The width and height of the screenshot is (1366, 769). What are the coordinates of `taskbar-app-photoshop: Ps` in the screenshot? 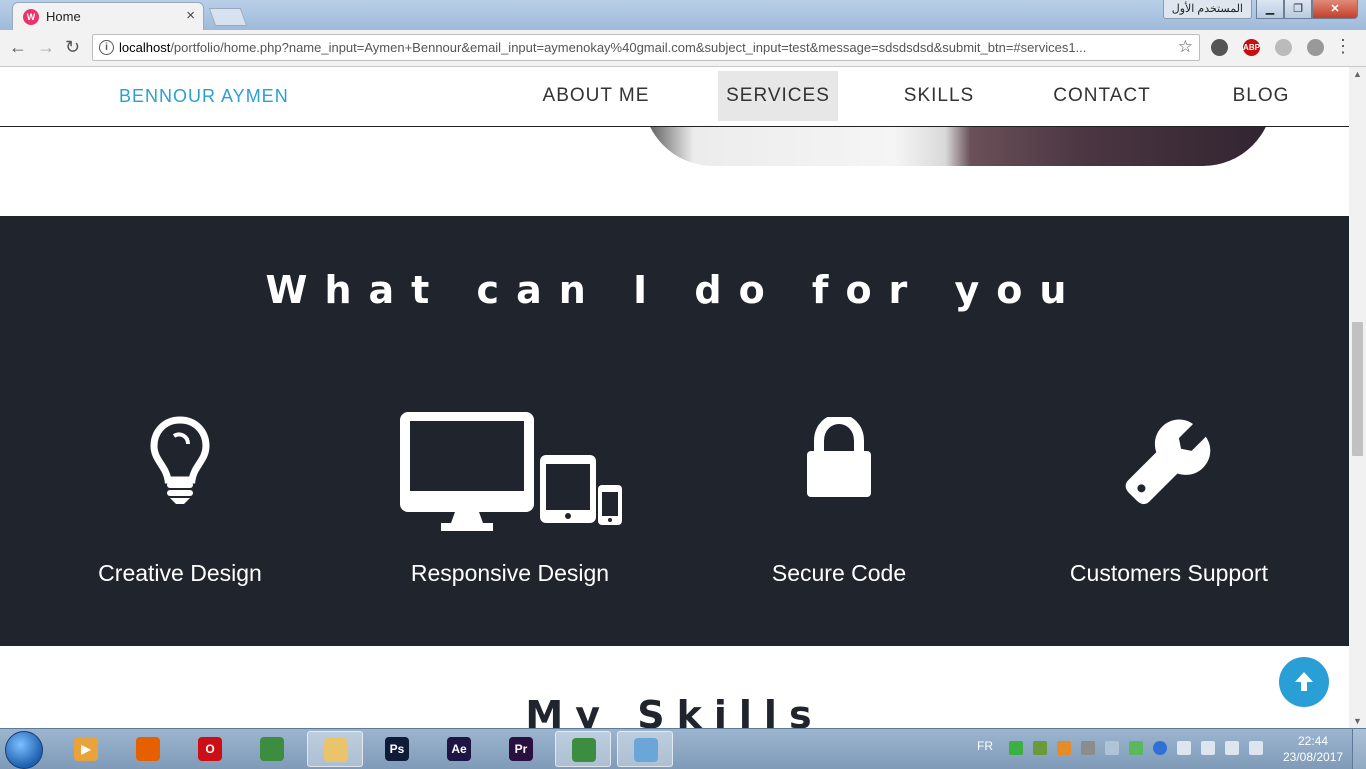 It's located at (397, 749).